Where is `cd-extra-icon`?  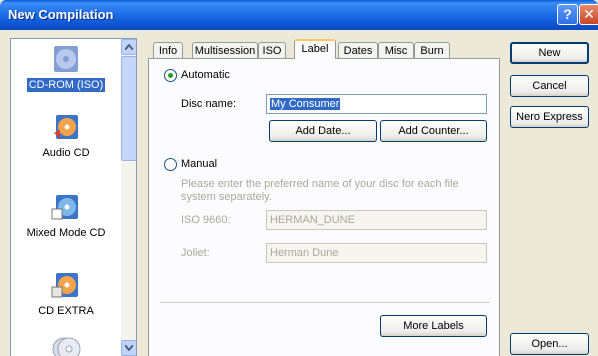 cd-extra-icon is located at coordinates (64, 285).